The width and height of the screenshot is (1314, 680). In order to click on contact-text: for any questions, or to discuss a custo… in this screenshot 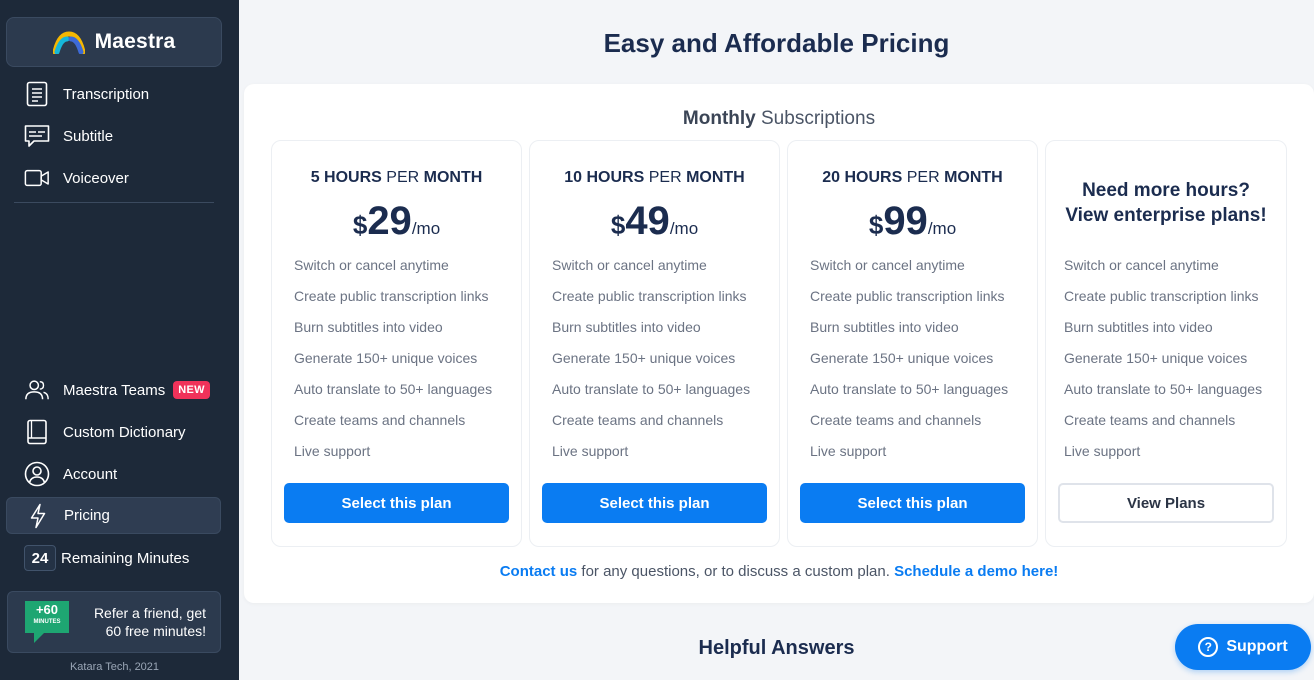, I will do `click(736, 571)`.